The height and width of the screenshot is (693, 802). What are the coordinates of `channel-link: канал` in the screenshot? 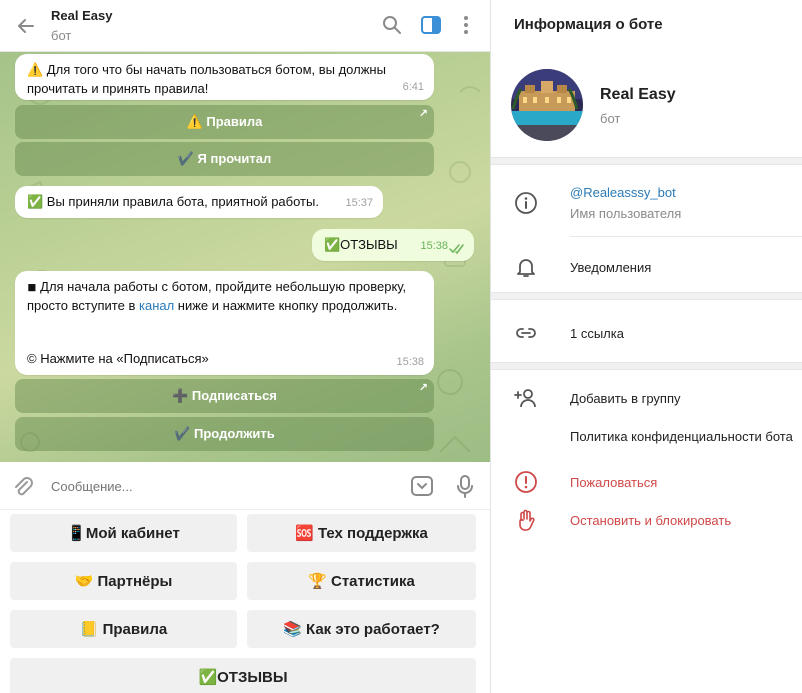 It's located at (156, 305).